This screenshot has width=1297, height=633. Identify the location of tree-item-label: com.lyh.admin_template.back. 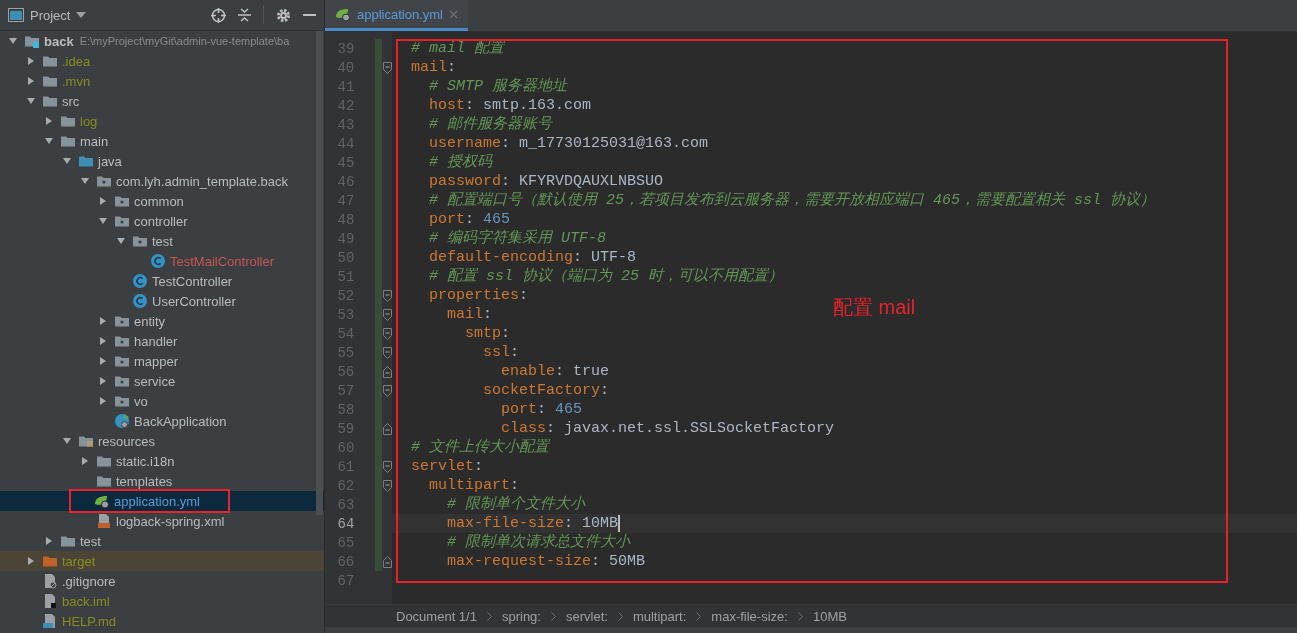
(202, 181).